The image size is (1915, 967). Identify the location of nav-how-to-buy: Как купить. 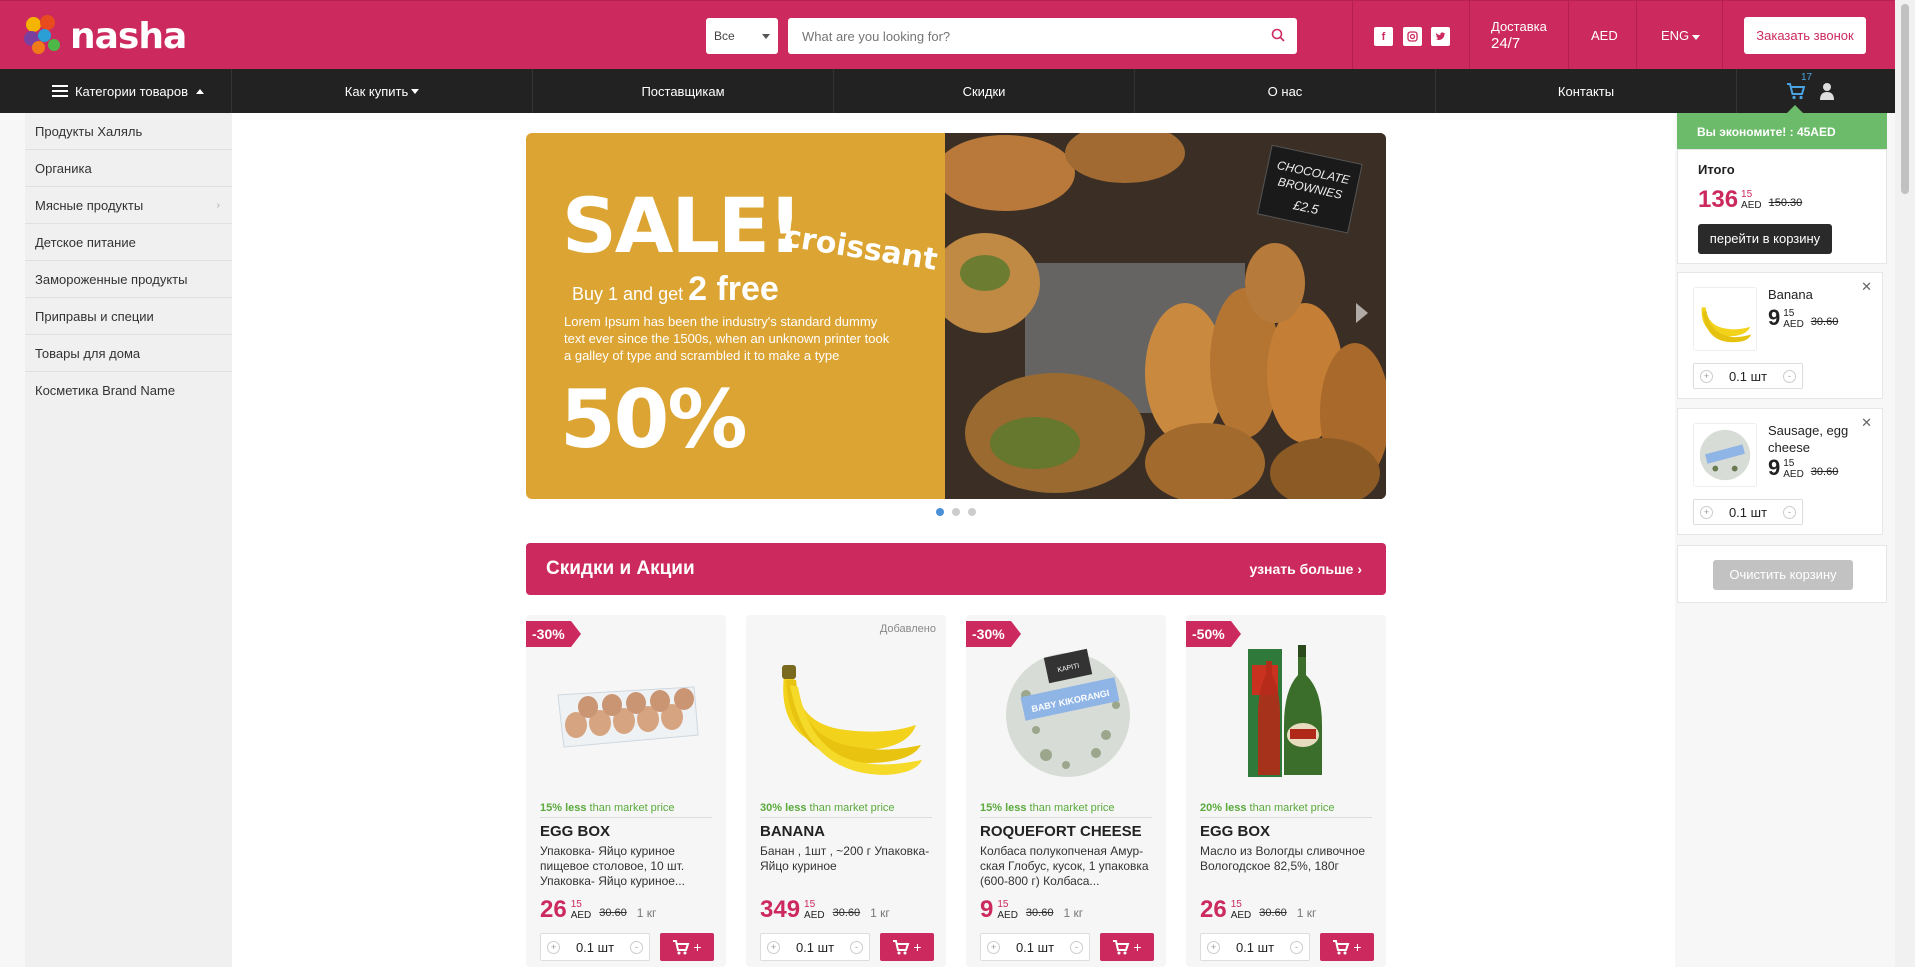
(382, 91).